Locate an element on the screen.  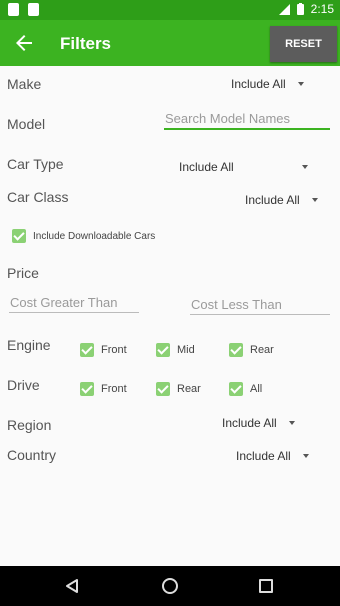
downloadable-label: Include Downloadable Cars is located at coordinates (94, 236).